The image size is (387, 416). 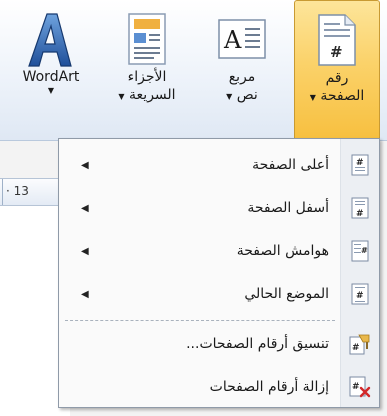 What do you see at coordinates (242, 95) in the screenshot?
I see `text-box-label-2: نص ▼` at bounding box center [242, 95].